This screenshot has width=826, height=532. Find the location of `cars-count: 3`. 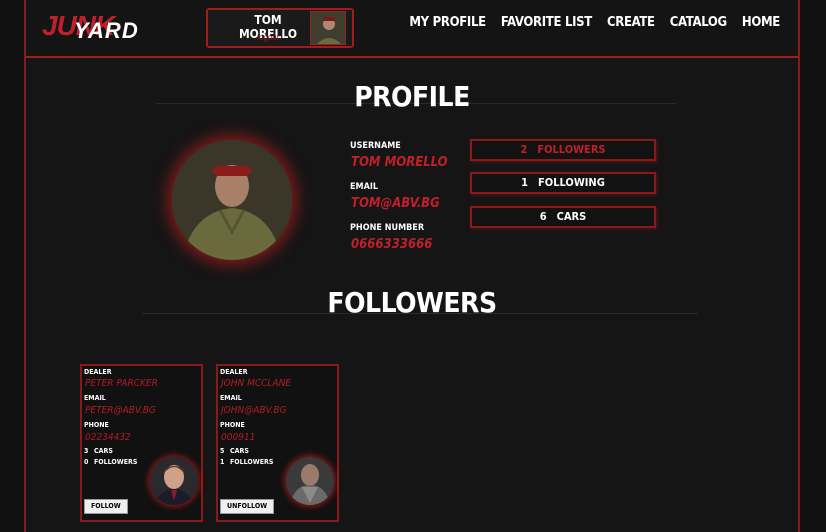

cars-count: 3 is located at coordinates (86, 451).